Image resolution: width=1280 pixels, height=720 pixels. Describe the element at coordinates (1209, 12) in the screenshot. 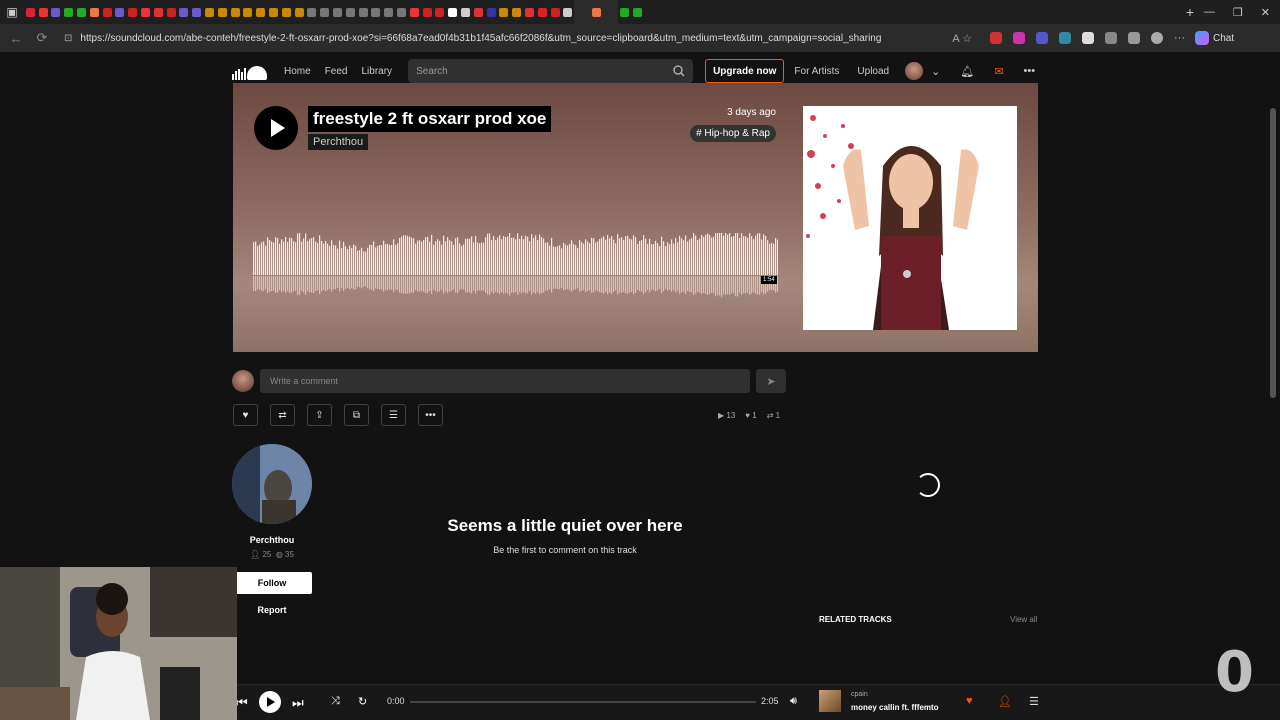

I see `minimize-icon: —` at that location.